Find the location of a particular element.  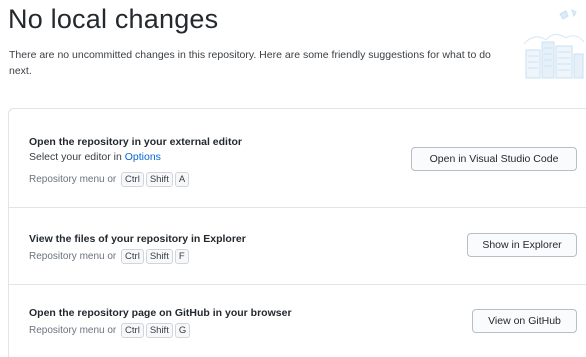

key-g: G is located at coordinates (182, 330).